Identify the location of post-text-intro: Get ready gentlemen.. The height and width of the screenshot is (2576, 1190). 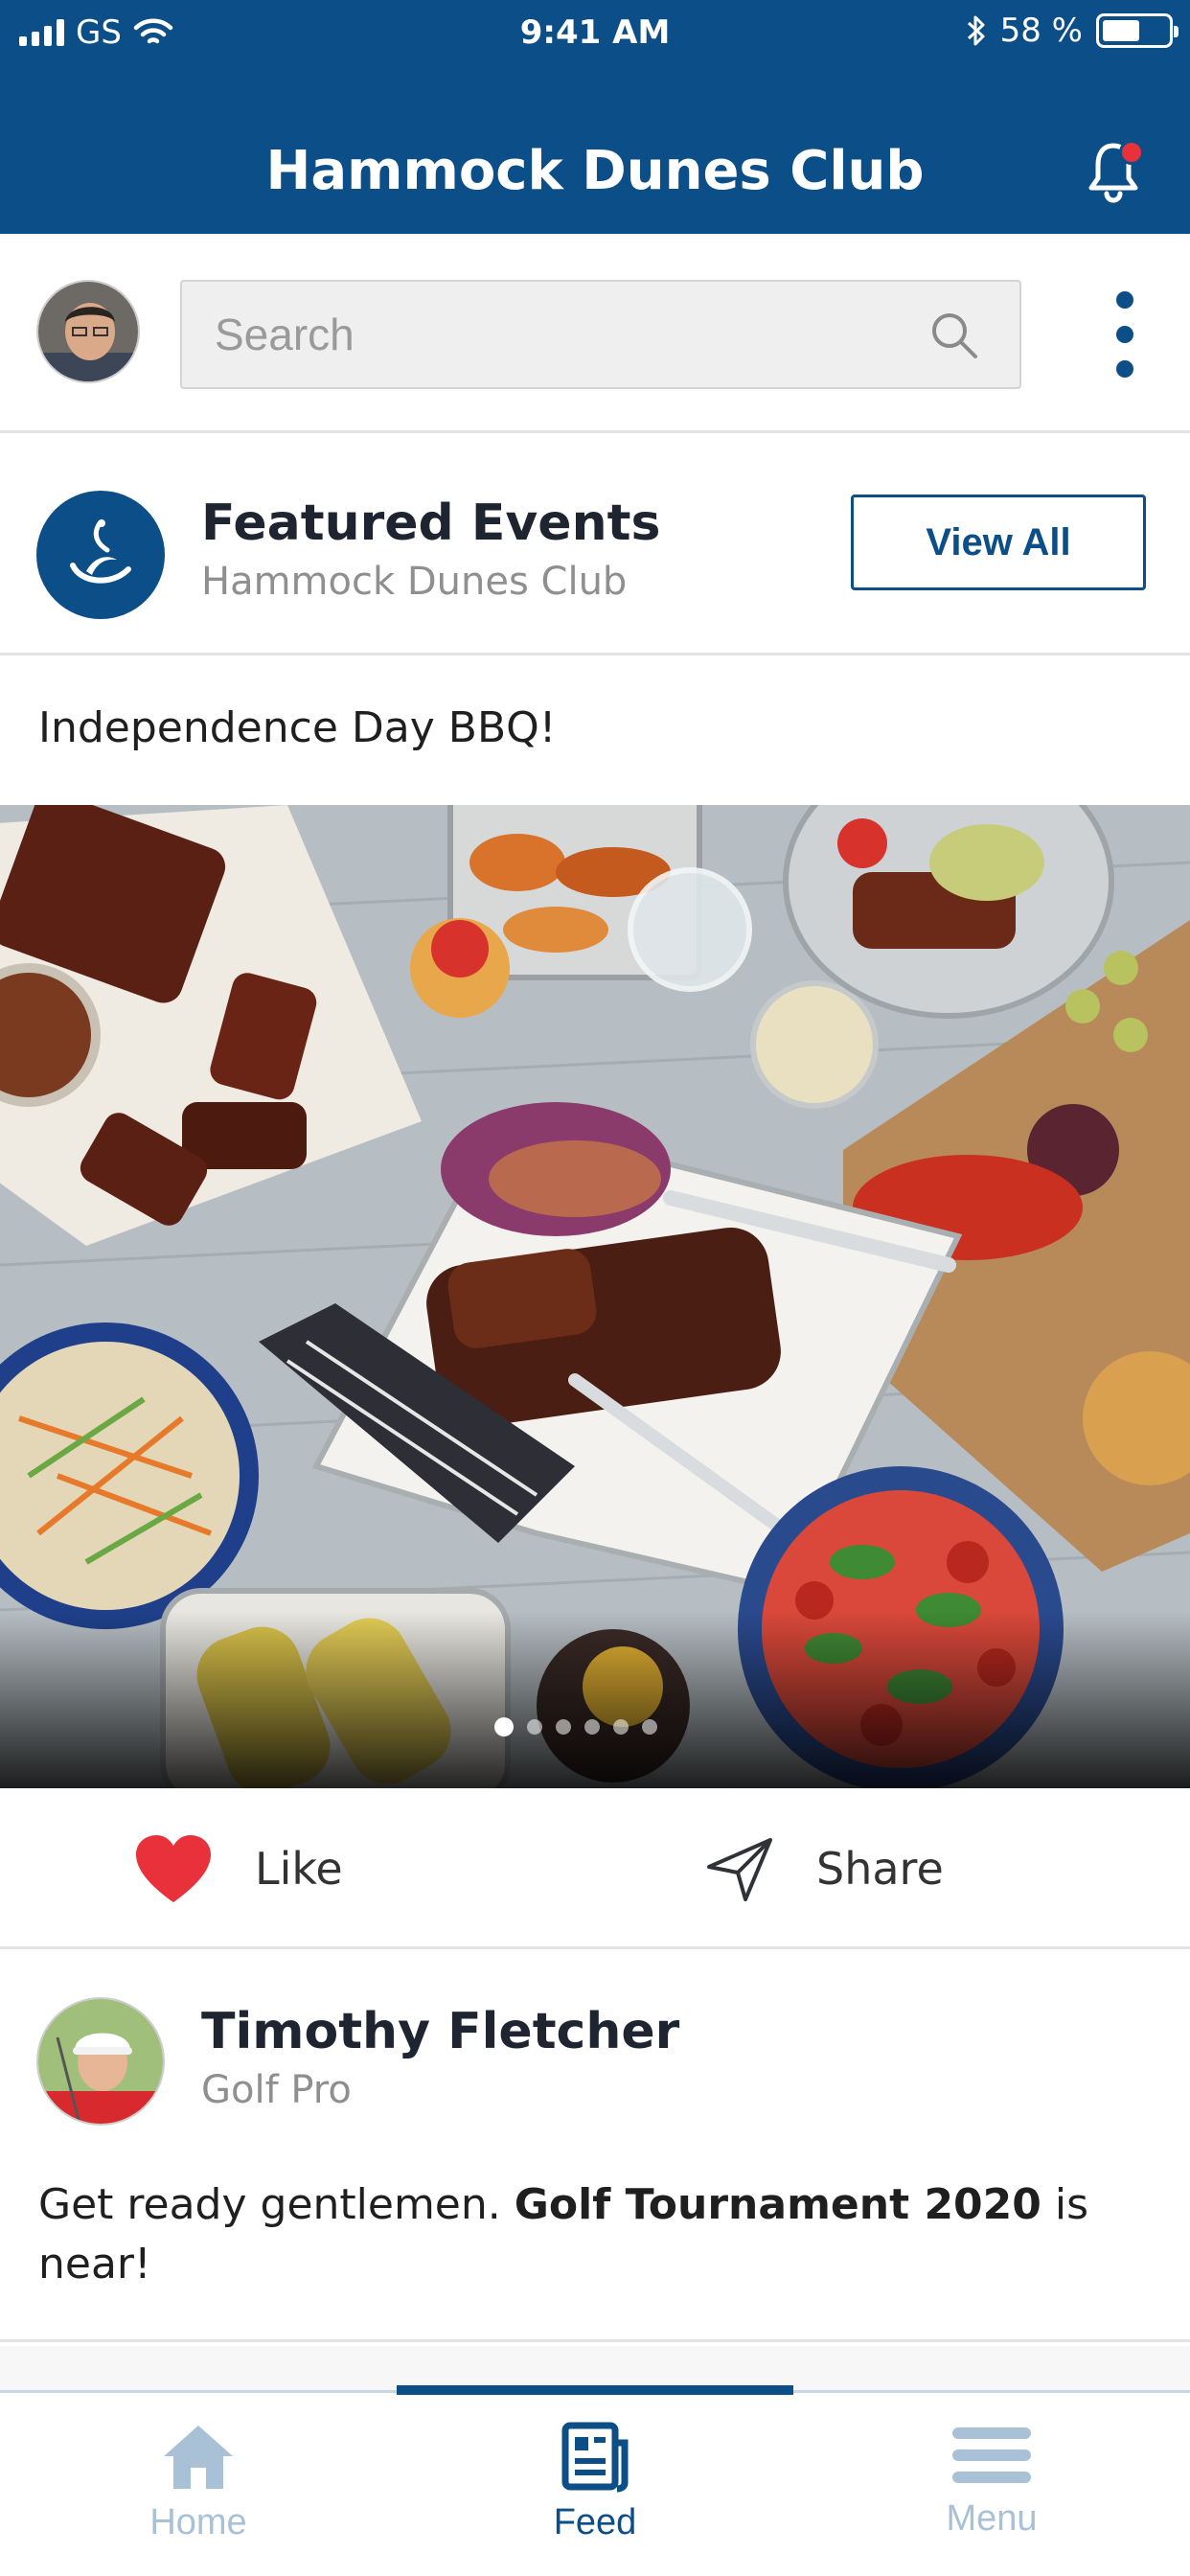
(277, 2204).